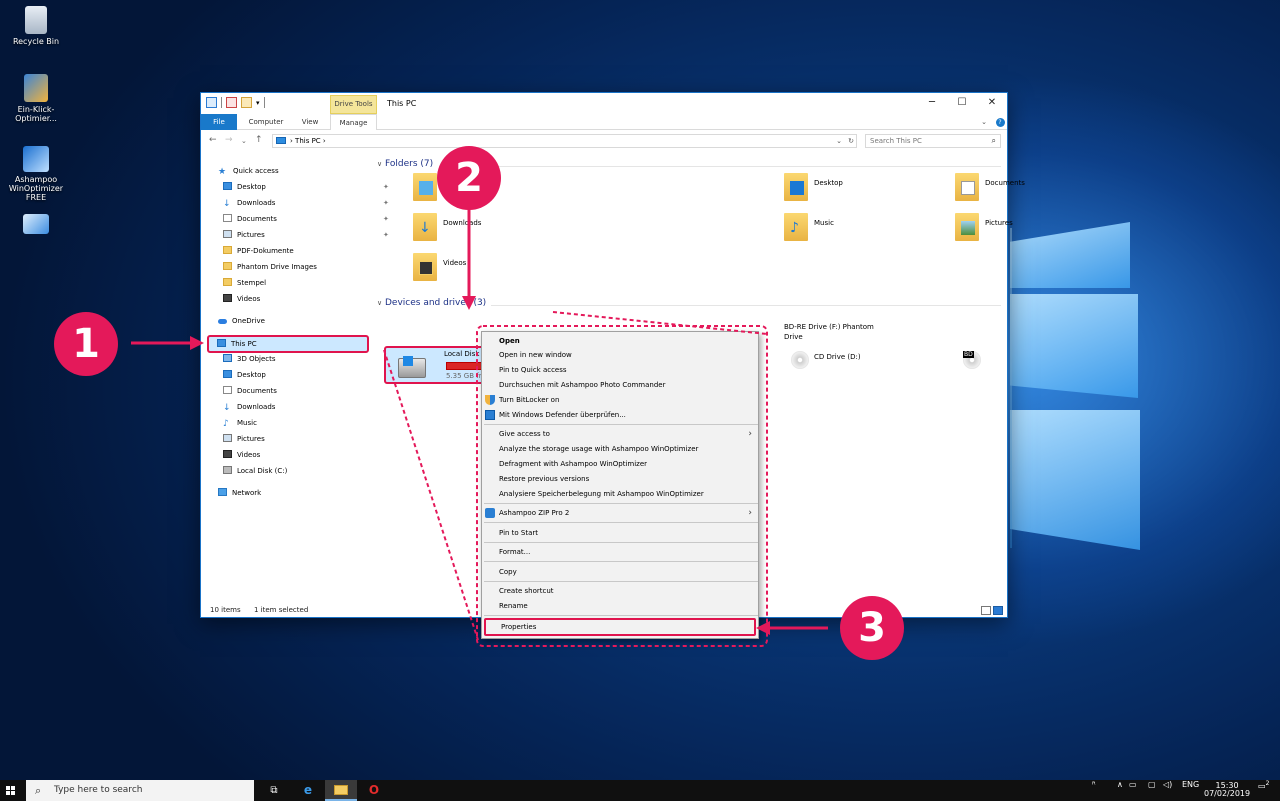 Image resolution: width=1280 pixels, height=801 pixels. I want to click on large-icons-view-icon, so click(998, 610).